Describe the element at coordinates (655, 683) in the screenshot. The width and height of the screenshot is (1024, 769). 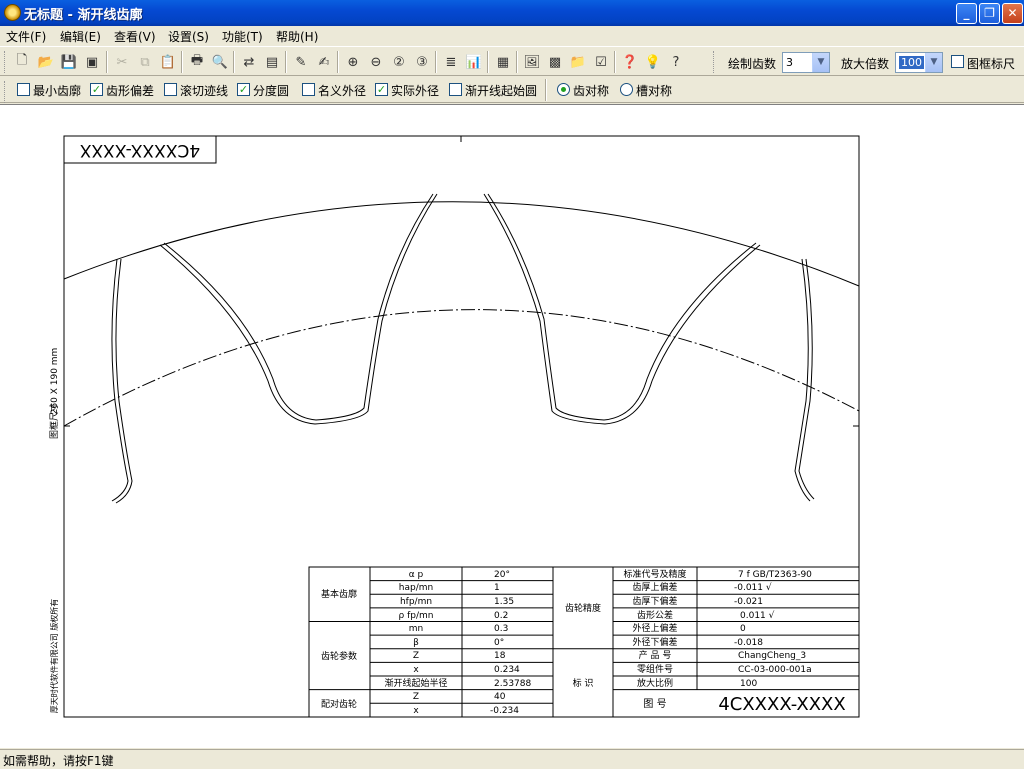
I see `spec-name: 放大比例` at that location.